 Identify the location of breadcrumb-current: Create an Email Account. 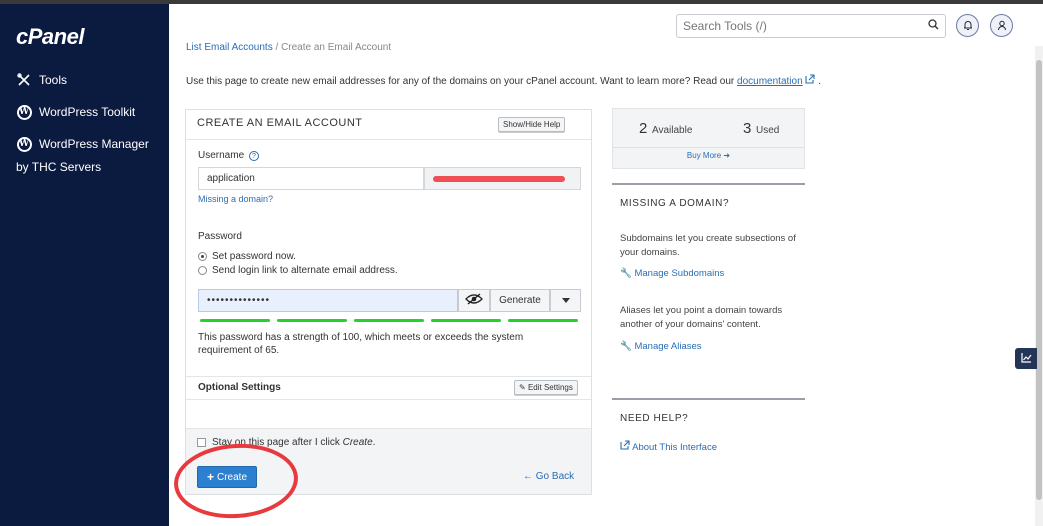
(336, 47).